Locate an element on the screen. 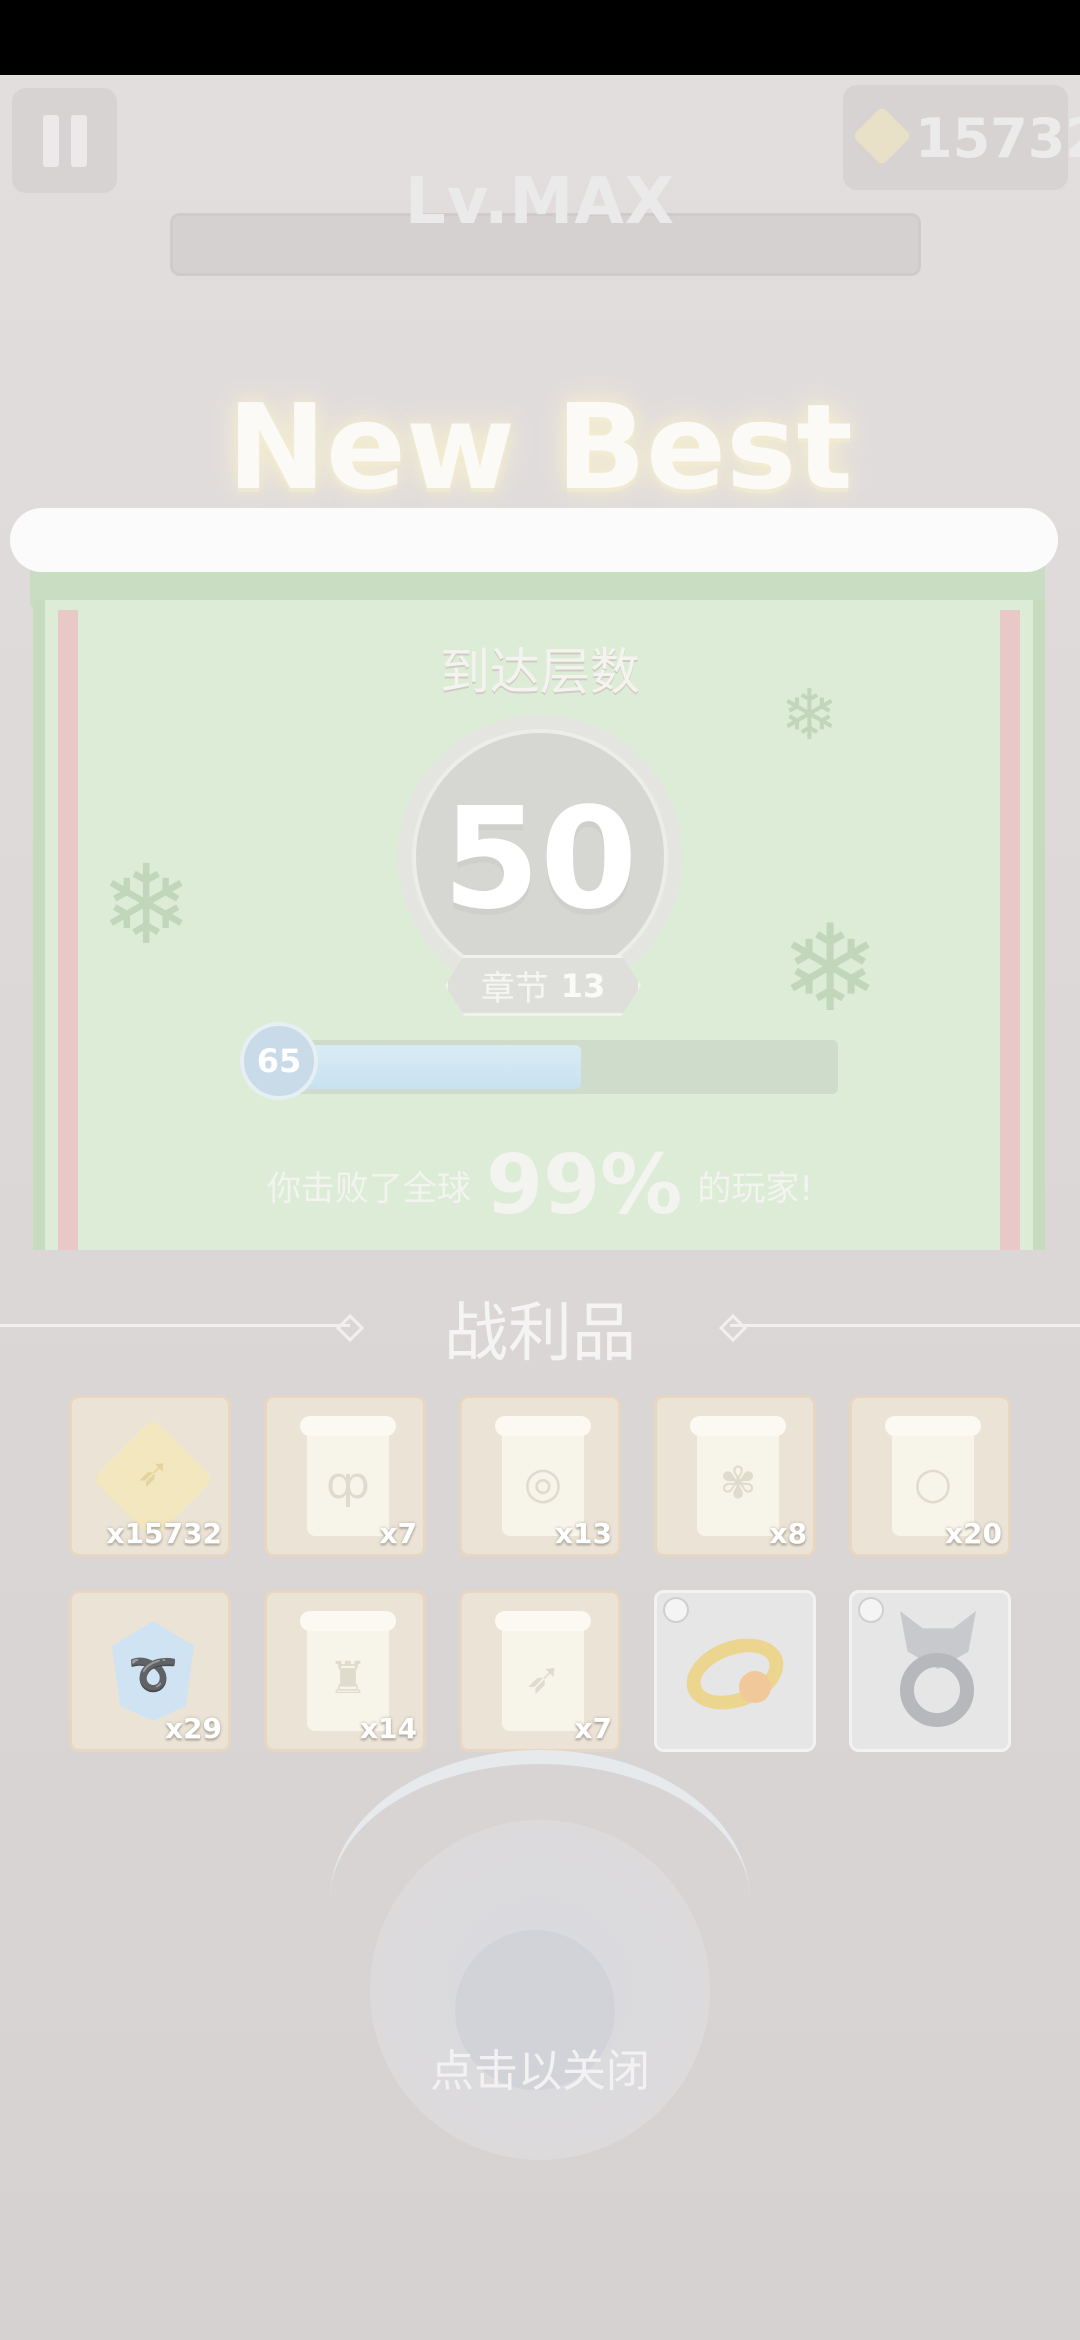 Image resolution: width=1080 pixels, height=2340 pixels. loot-slot-blue-gem: ➰ x29 is located at coordinates (150, 1671).